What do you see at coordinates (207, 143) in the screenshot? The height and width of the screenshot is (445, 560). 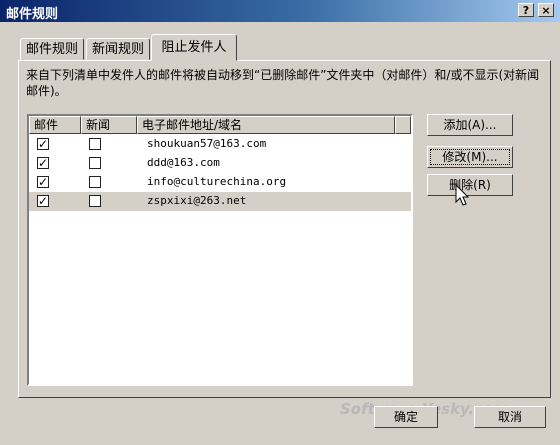 I see `email-address: shoukuan57@163.com` at bounding box center [207, 143].